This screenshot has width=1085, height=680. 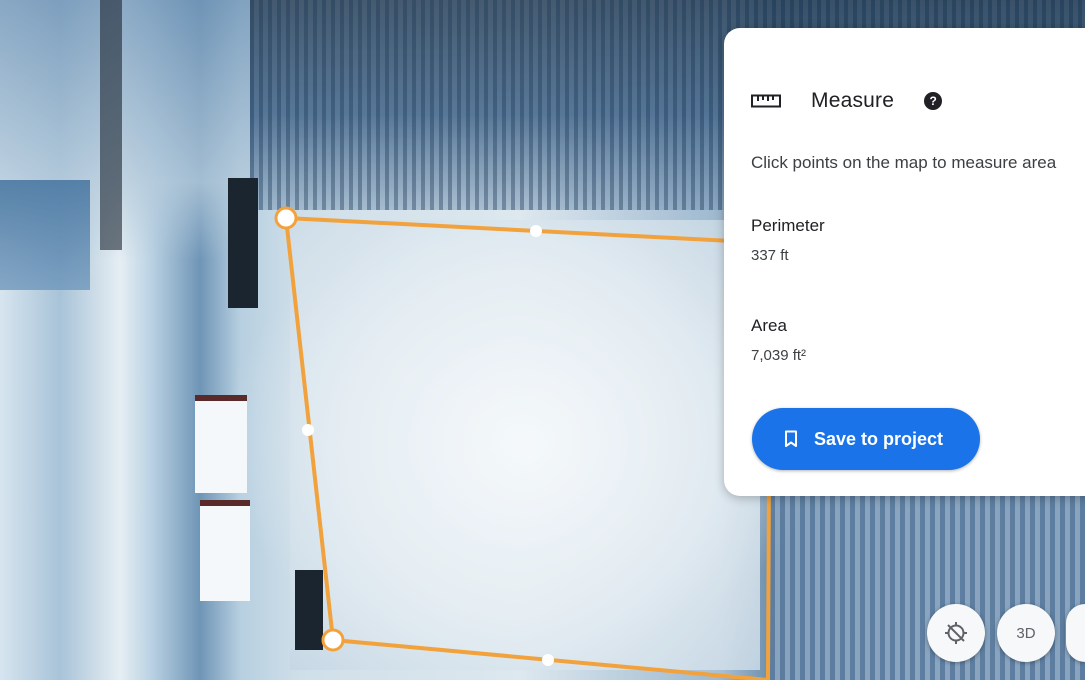 I want to click on area-value: 7,039 ft², so click(x=779, y=355).